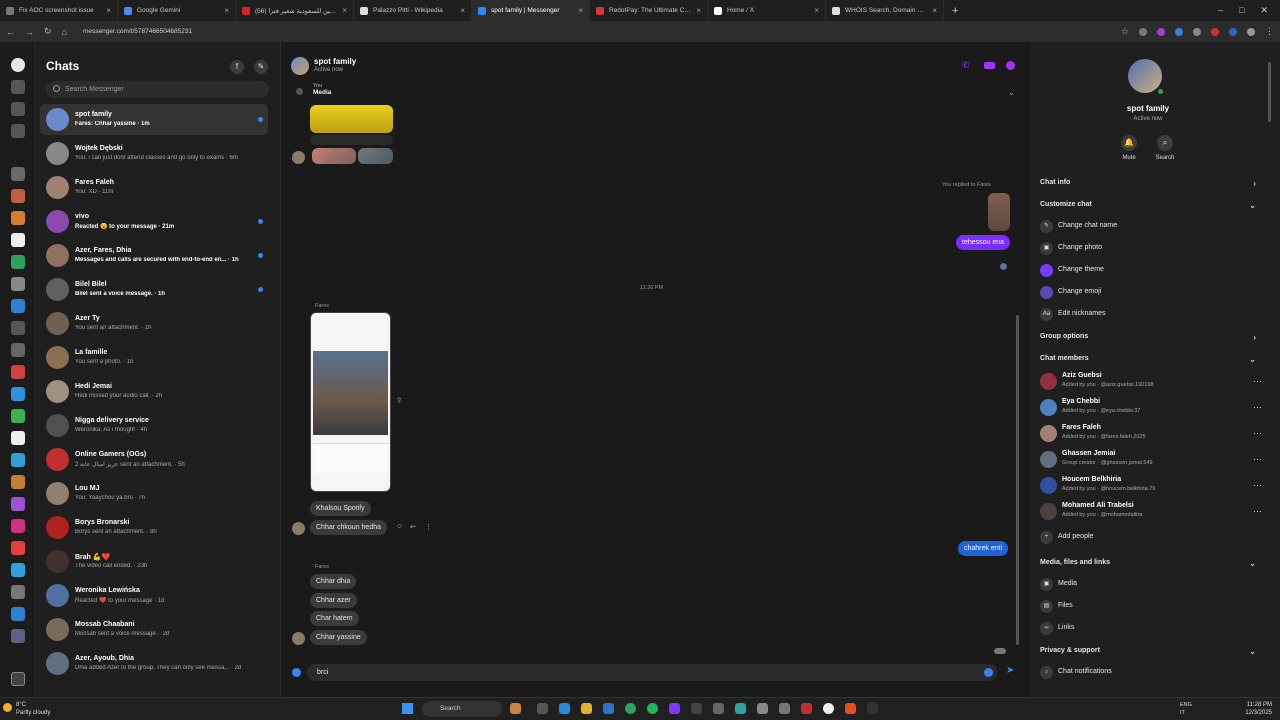  What do you see at coordinates (340, 508) in the screenshot?
I see `incoming-message: Khalsou Spotify` at bounding box center [340, 508].